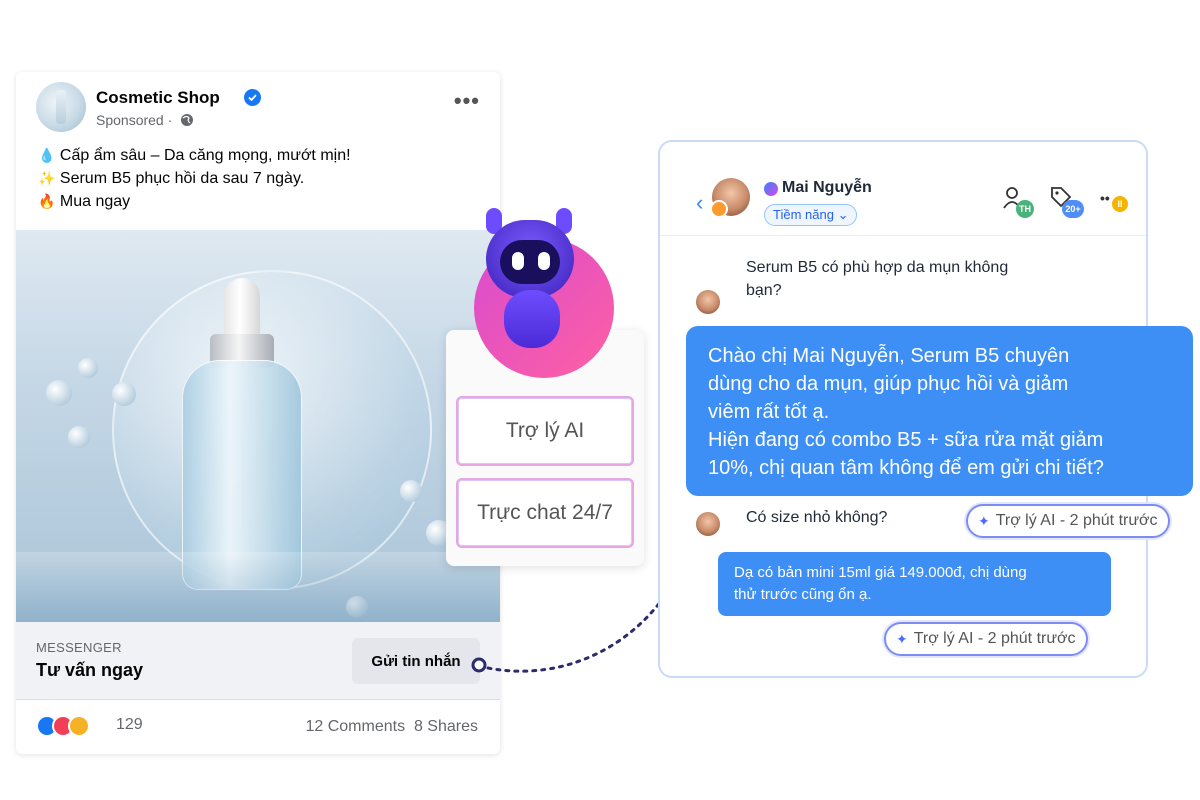  Describe the element at coordinates (61, 107) in the screenshot. I see `page-avatar` at that location.